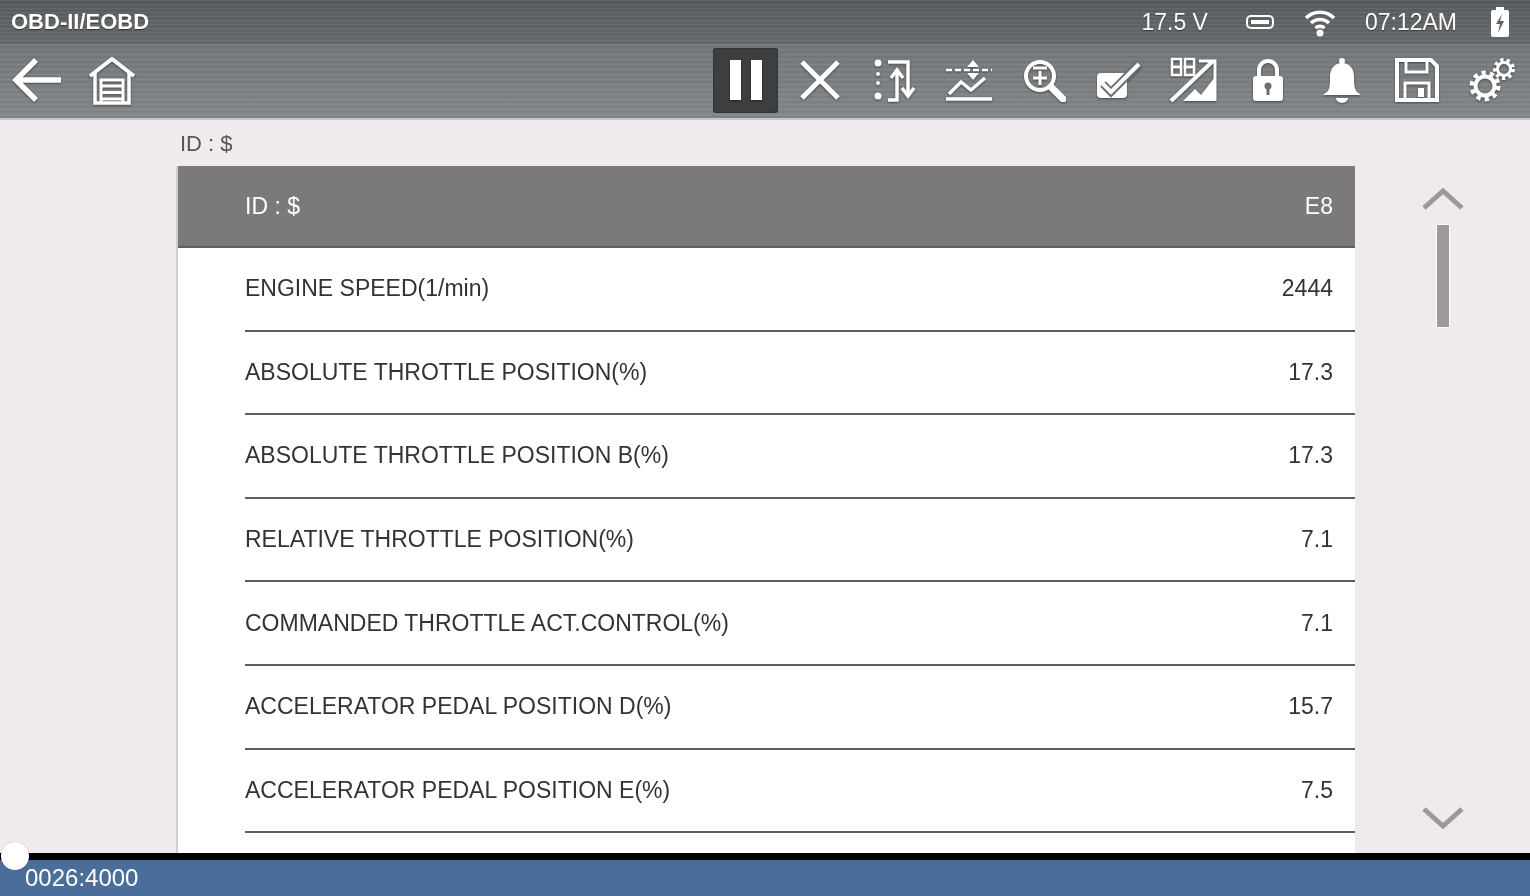 This screenshot has height=896, width=1530. What do you see at coordinates (1491, 80) in the screenshot?
I see `settings-icon` at bounding box center [1491, 80].